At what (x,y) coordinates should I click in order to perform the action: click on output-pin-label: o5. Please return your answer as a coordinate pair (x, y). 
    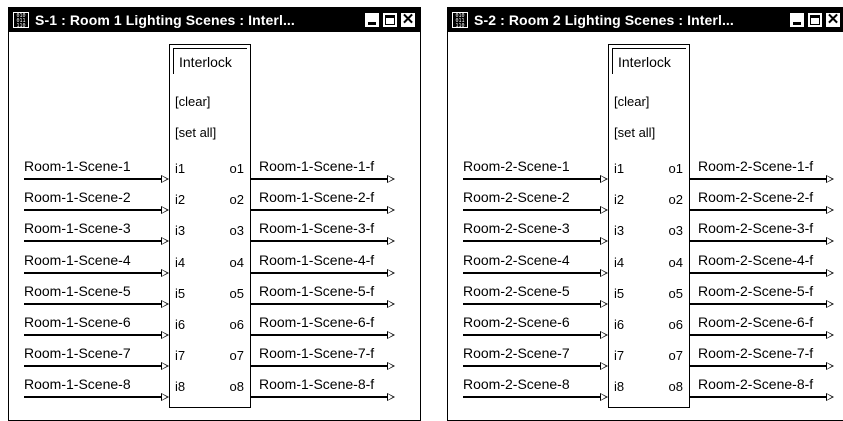
    Looking at the image, I should click on (675, 293).